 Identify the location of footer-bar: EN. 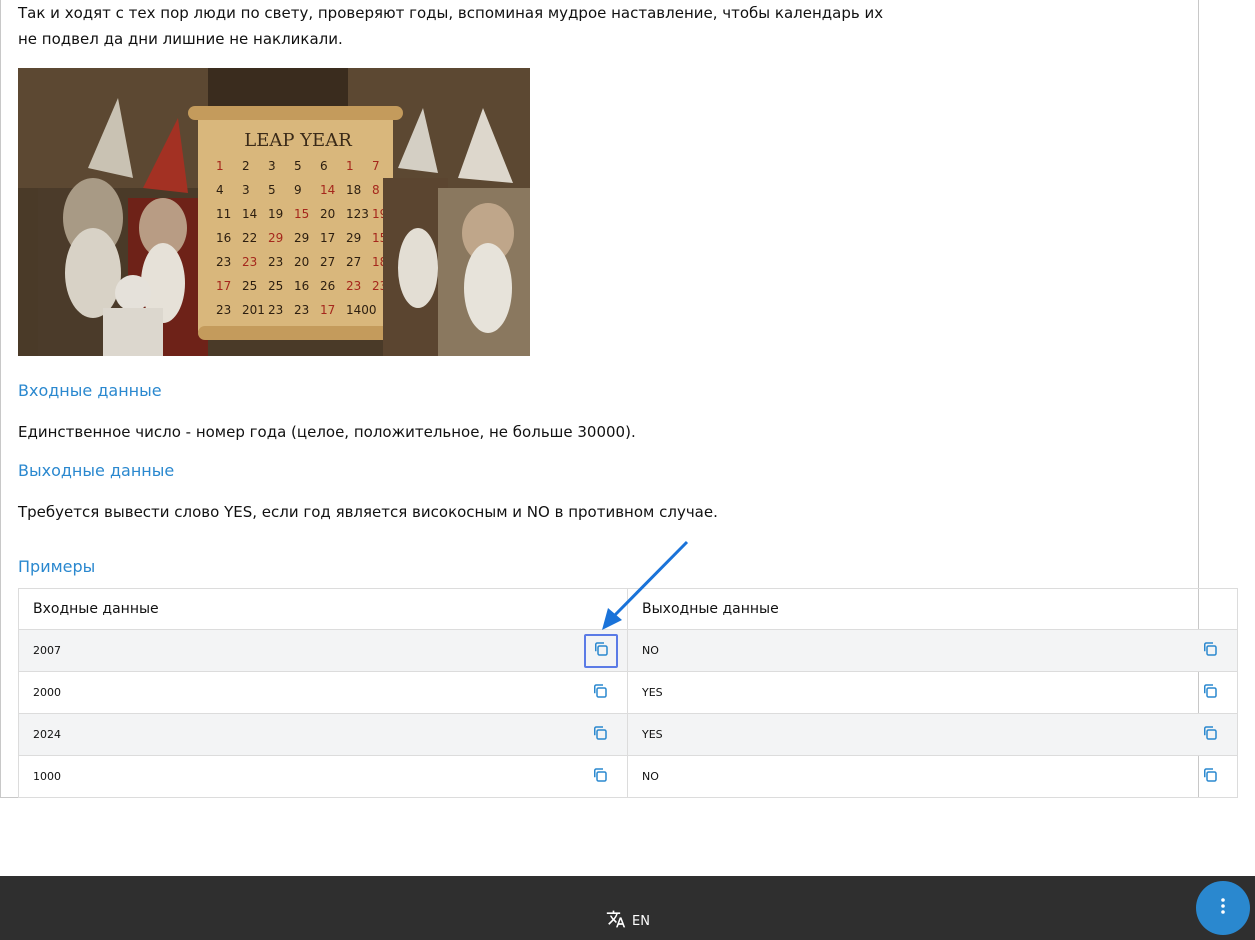
(627, 908).